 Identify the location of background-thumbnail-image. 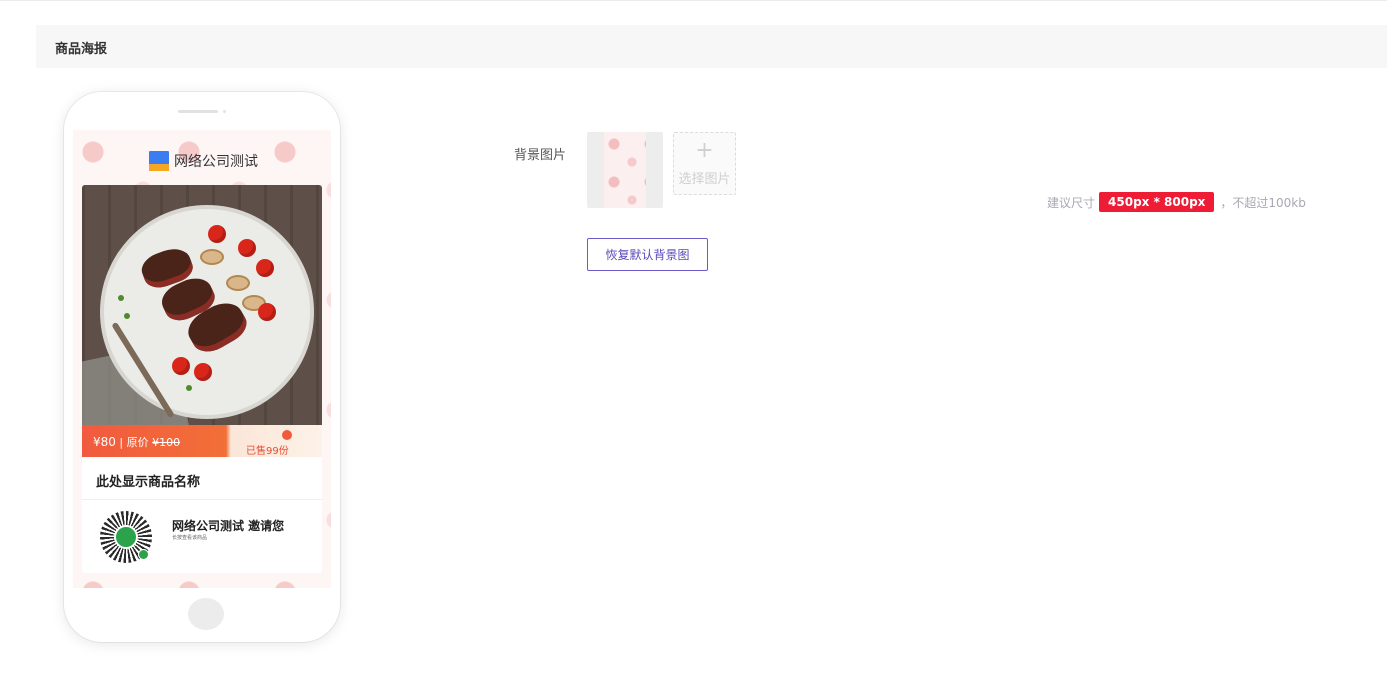
(625, 170).